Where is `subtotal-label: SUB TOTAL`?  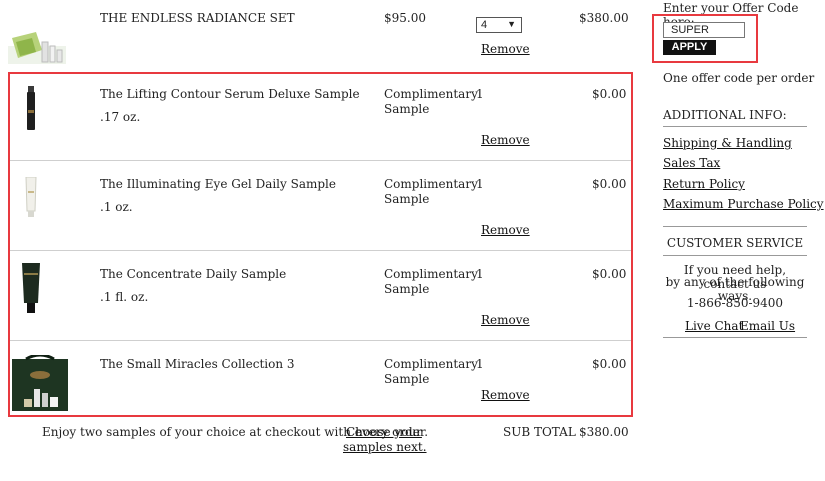
subtotal-label: SUB TOTAL is located at coordinates (539, 432).